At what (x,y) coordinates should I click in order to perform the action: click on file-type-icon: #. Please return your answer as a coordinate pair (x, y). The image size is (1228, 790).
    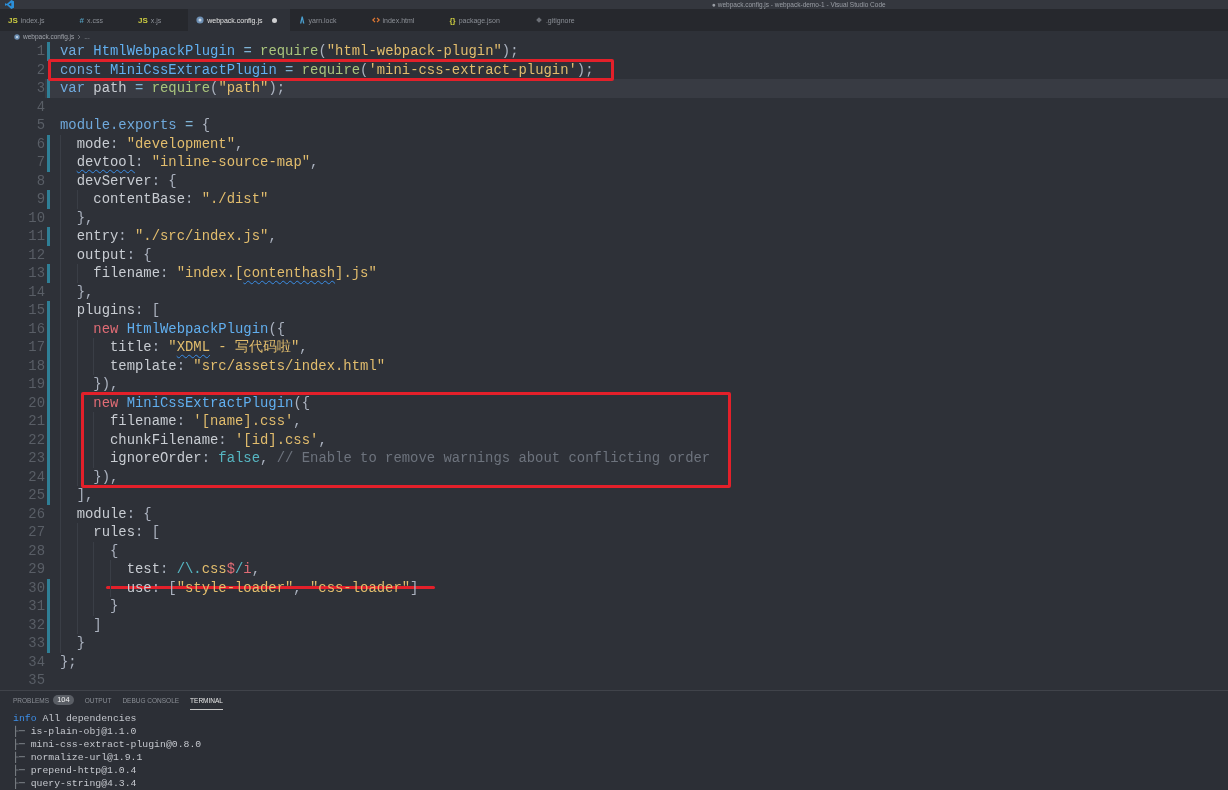
    Looking at the image, I should click on (81, 20).